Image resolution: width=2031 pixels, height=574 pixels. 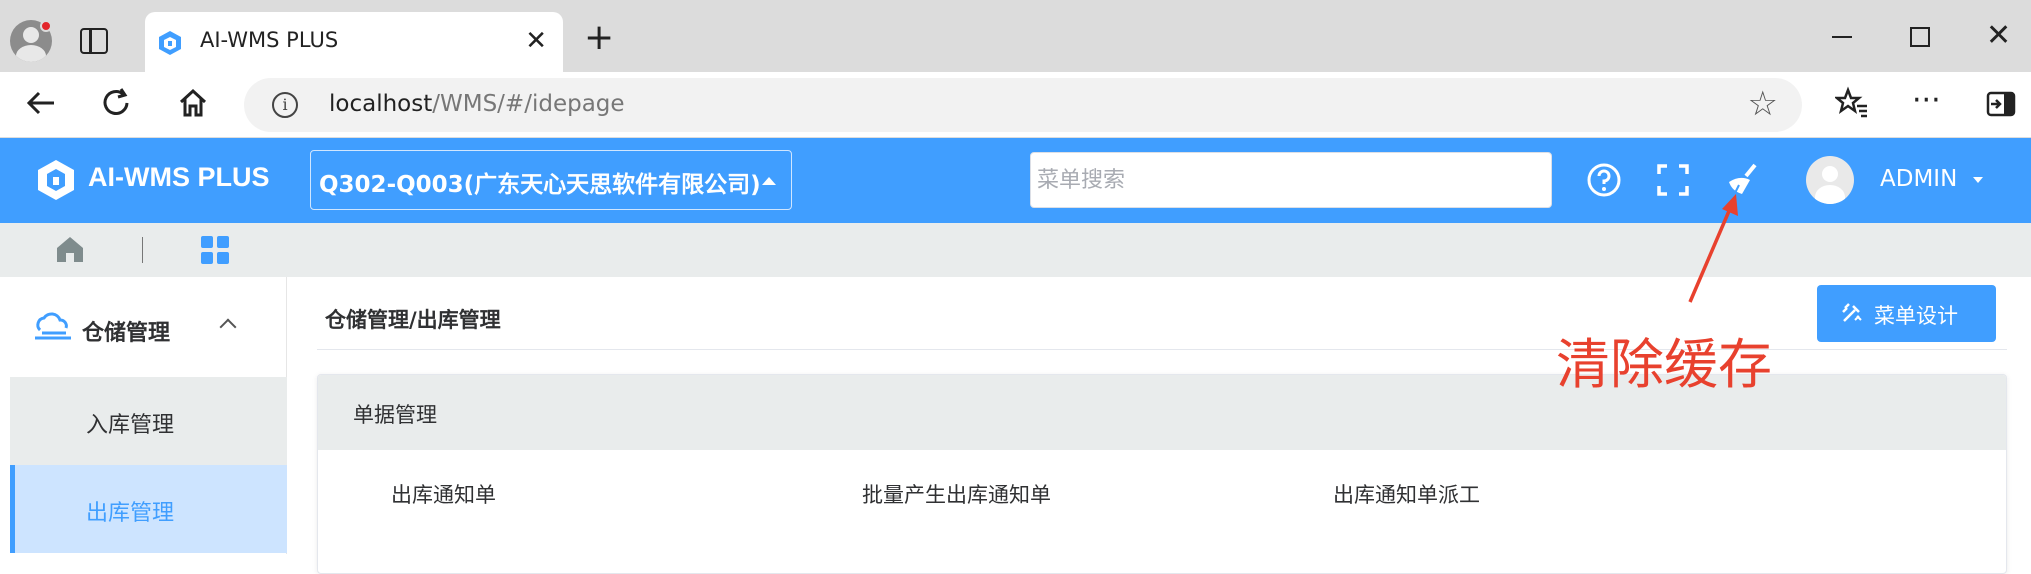 I want to click on url-text: localhost/WMS/#/idepage, so click(x=477, y=104).